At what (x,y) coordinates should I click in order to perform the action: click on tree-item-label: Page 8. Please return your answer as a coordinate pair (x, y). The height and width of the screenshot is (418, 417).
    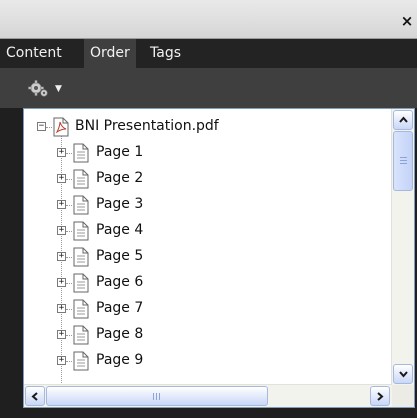
    Looking at the image, I should click on (120, 334).